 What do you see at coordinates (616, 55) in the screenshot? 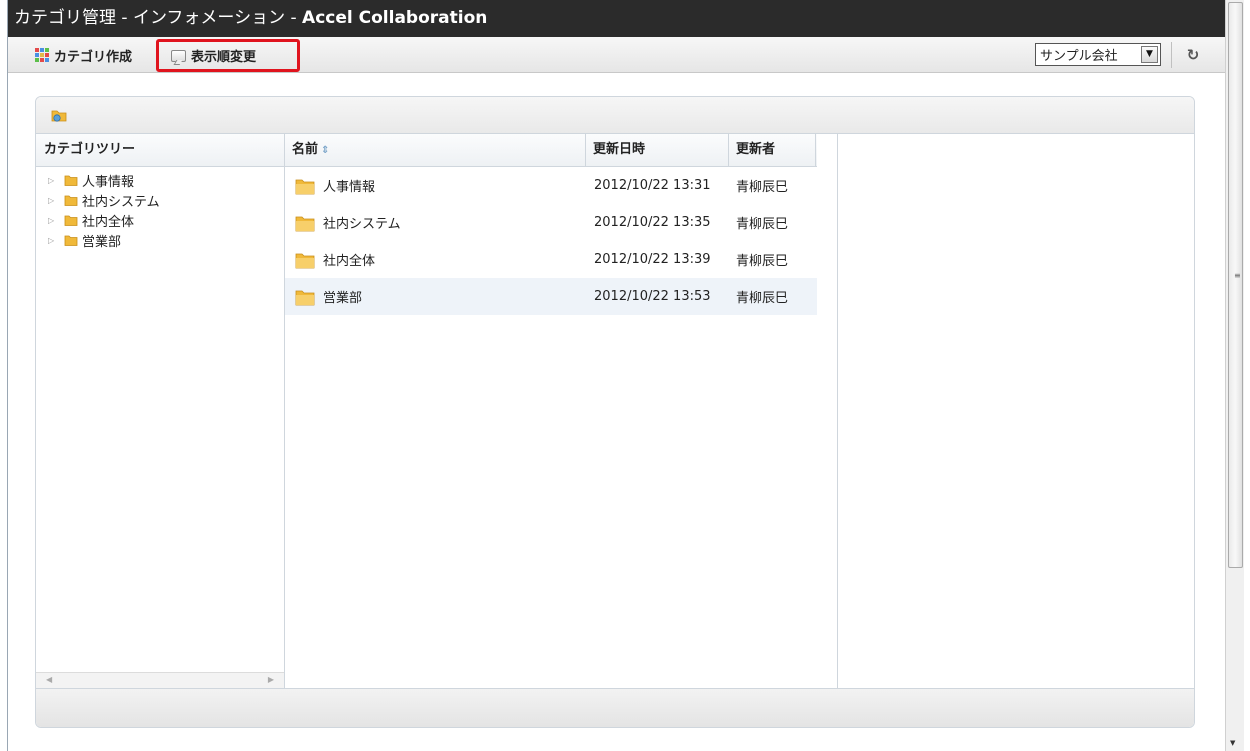
I see `toolbar: カテゴリ作成 表示順変更 サンプル会社 ▼ ↻` at bounding box center [616, 55].